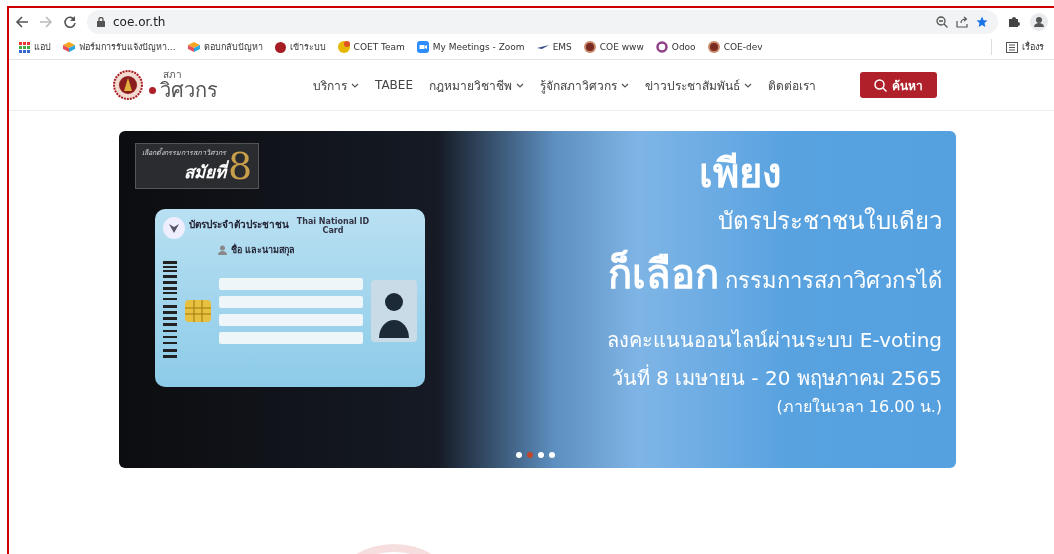 This screenshot has height=554, width=1054. What do you see at coordinates (880, 85) in the screenshot?
I see `search-icon` at bounding box center [880, 85].